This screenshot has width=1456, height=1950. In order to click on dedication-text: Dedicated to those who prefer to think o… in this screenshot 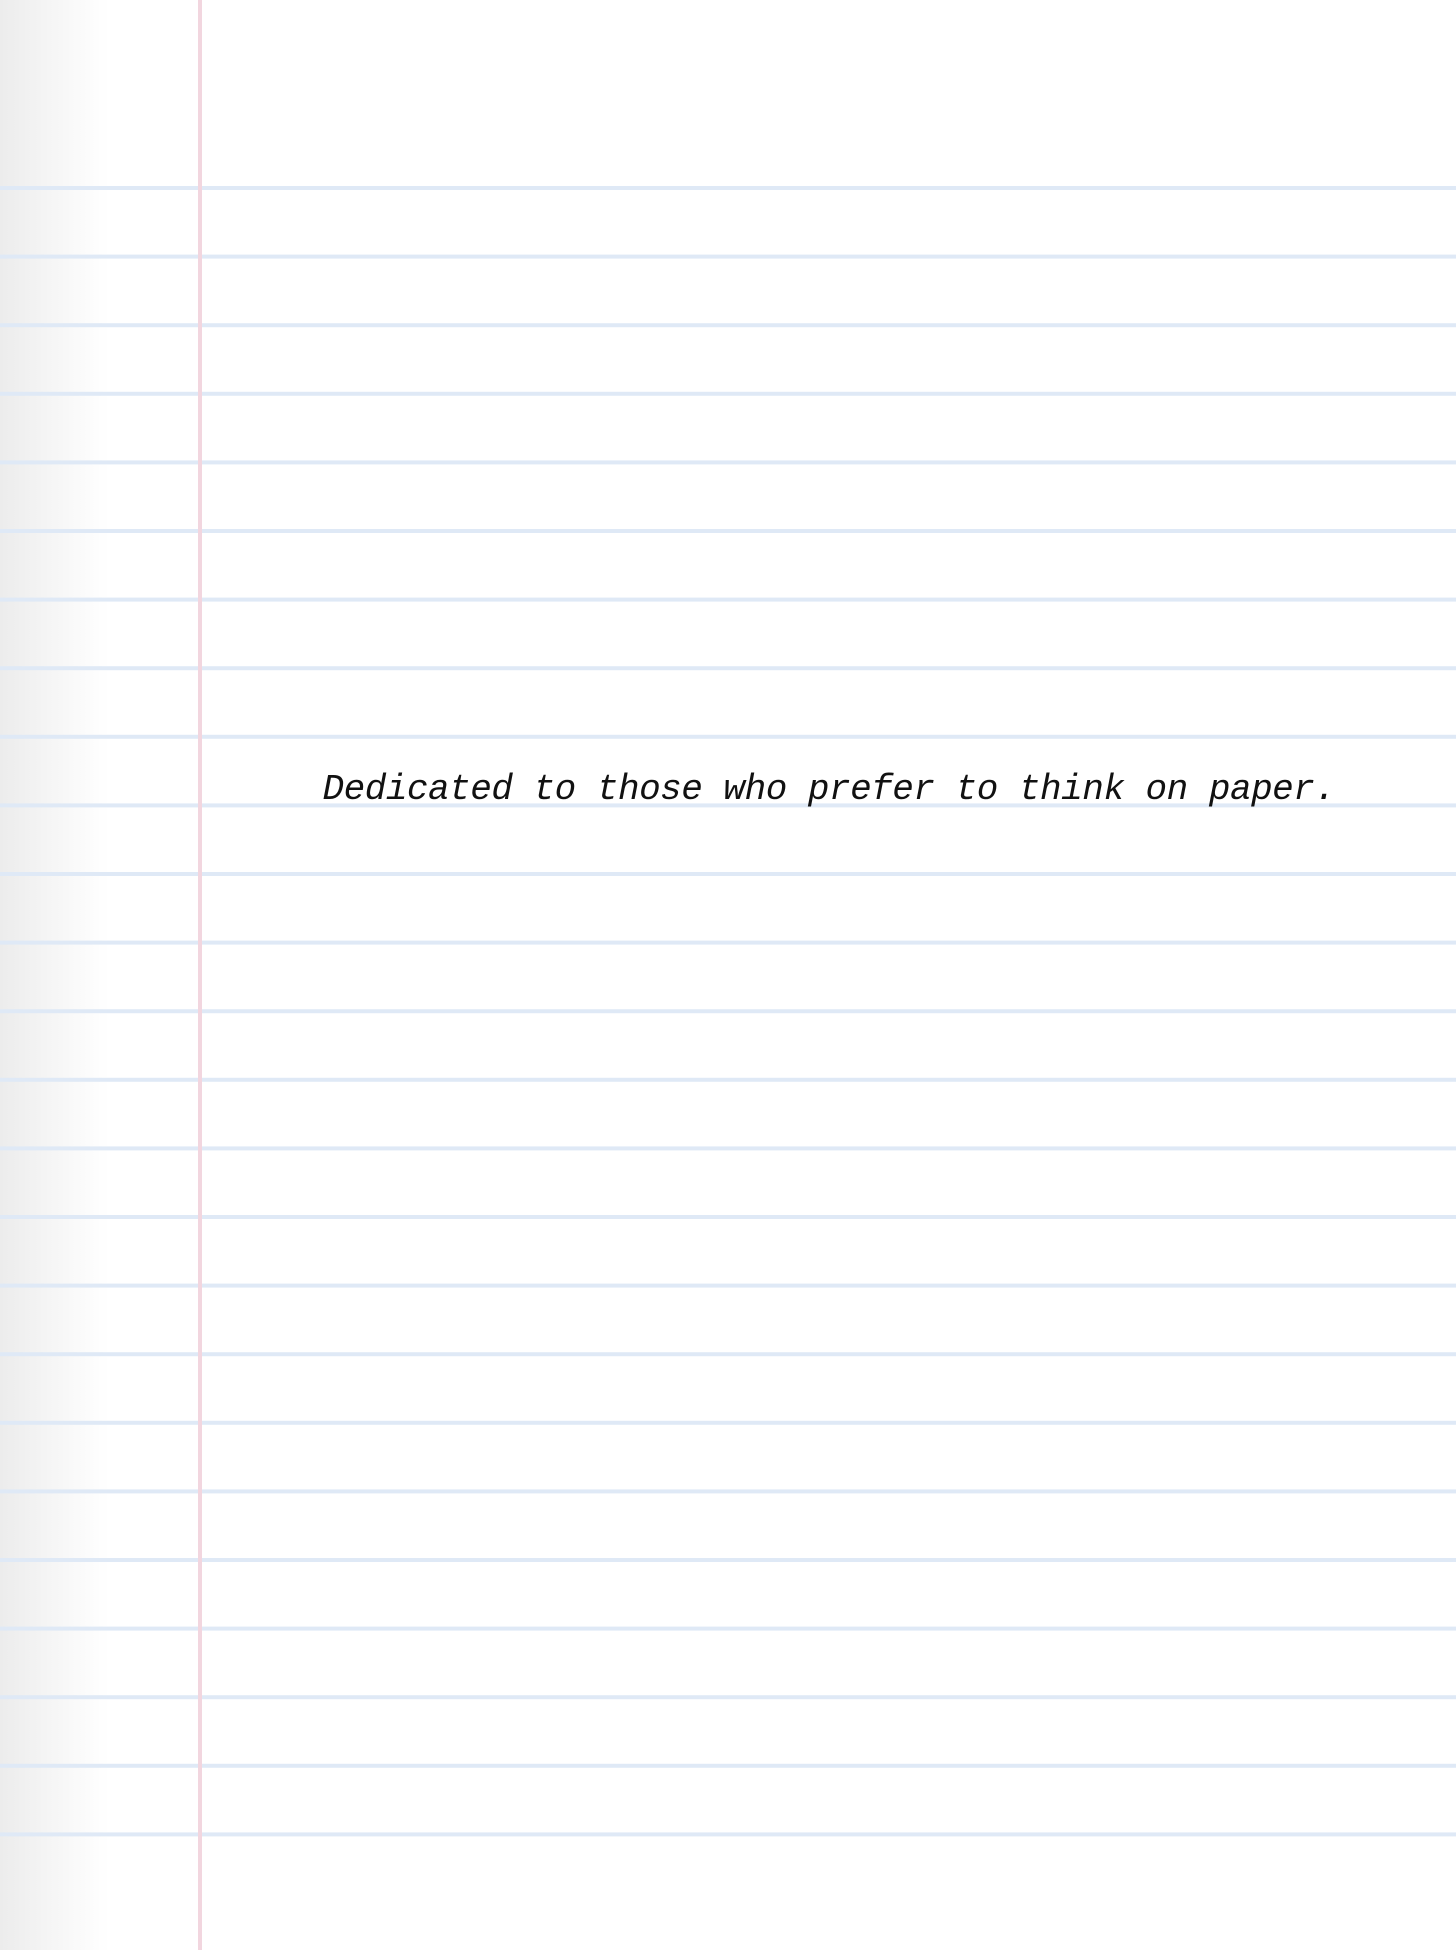, I will do `click(829, 789)`.